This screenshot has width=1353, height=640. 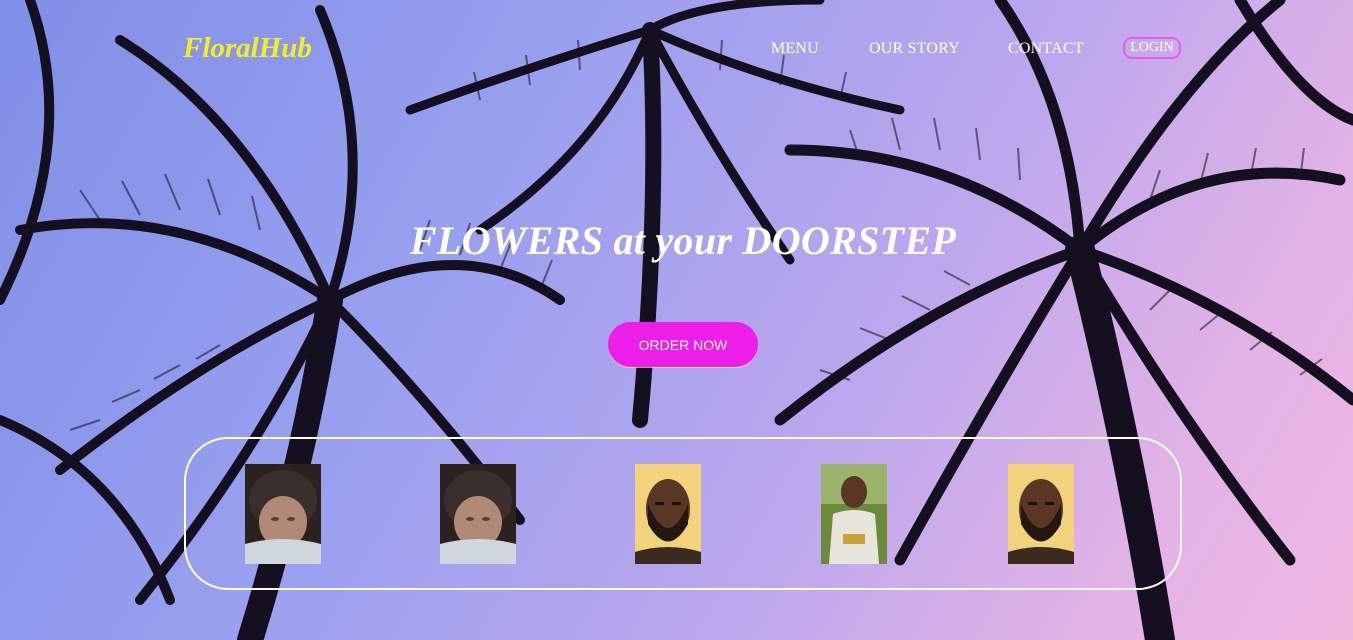 What do you see at coordinates (1046, 49) in the screenshot?
I see `nav-contact-link: CONTACT` at bounding box center [1046, 49].